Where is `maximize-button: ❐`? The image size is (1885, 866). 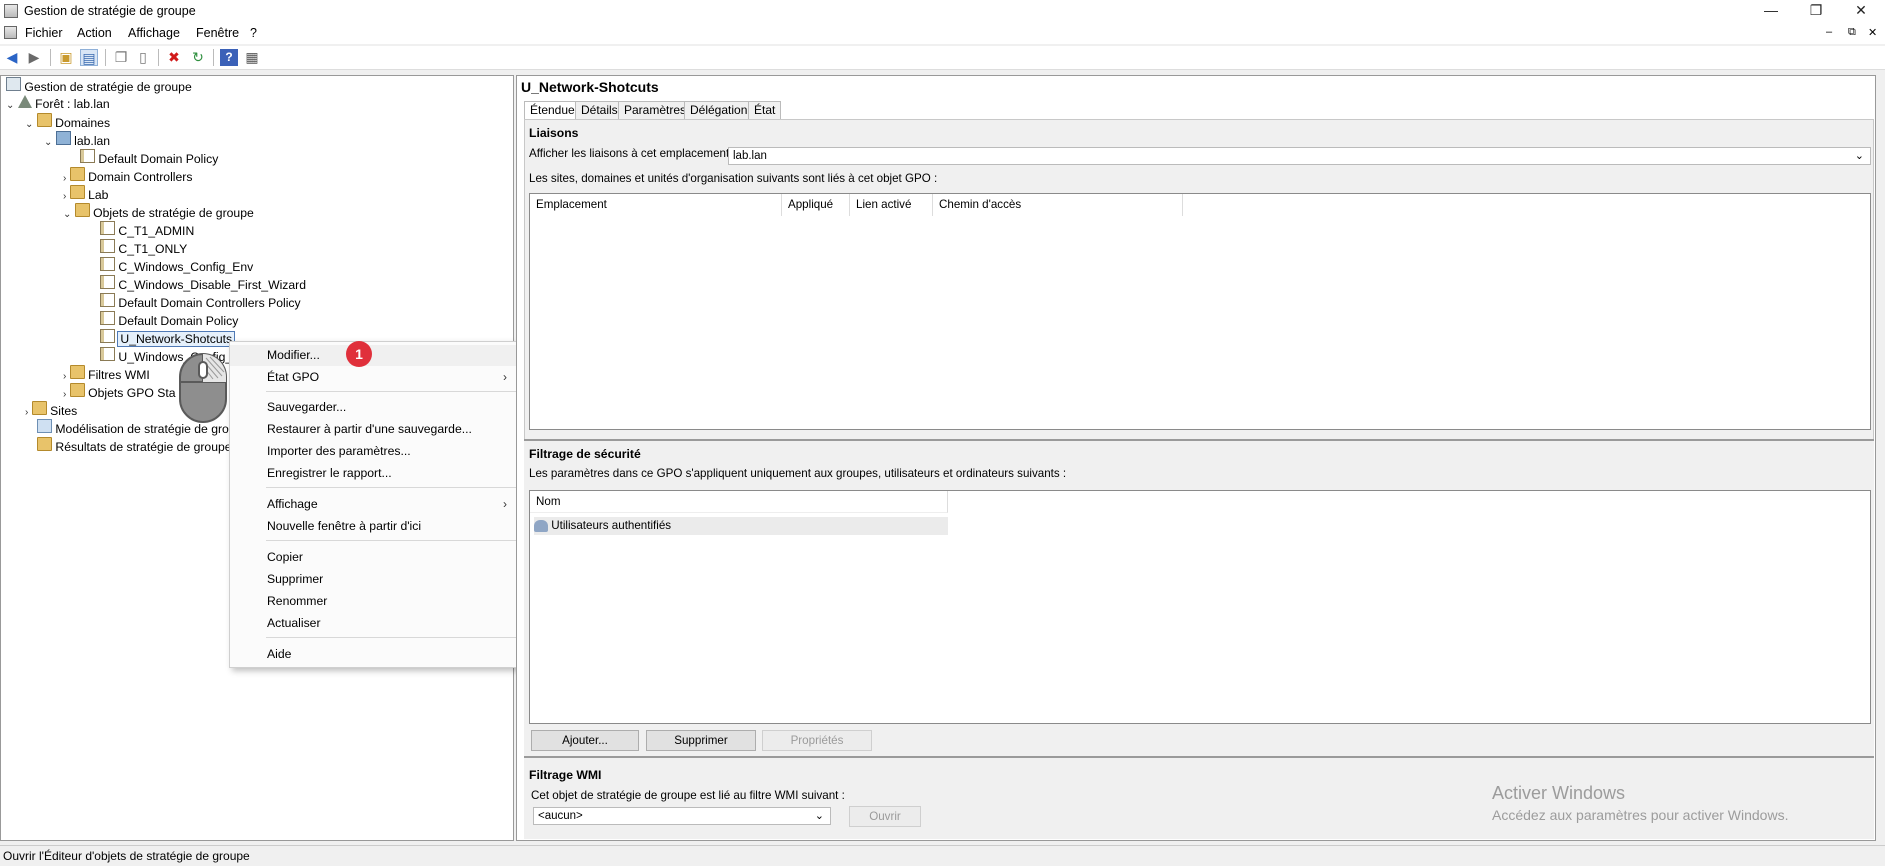 maximize-button: ❐ is located at coordinates (1816, 11).